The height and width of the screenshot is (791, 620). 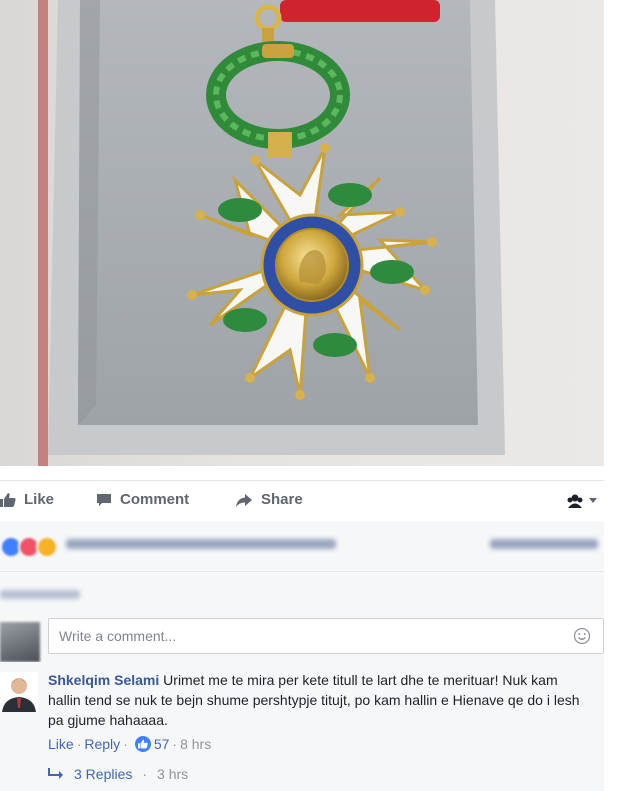 I want to click on comment-box, so click(x=326, y=636).